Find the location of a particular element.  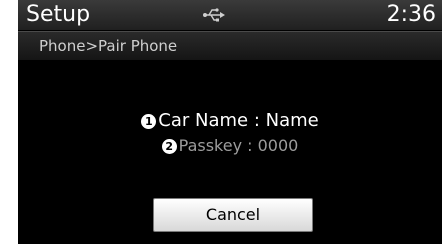

callout-badge-2: 2 is located at coordinates (169, 146).